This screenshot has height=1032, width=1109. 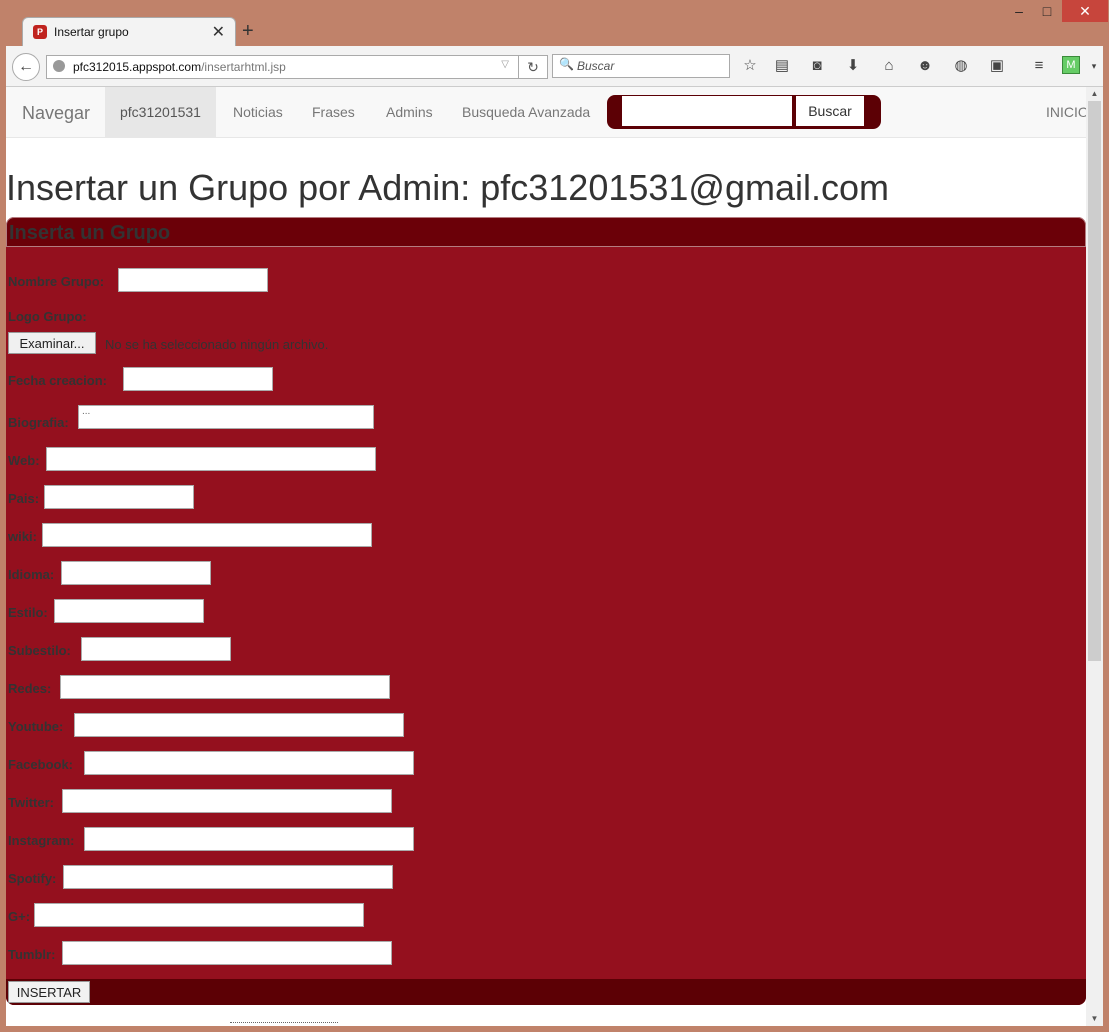 I want to click on url-bar: pfc312015.appspot.com/insertarhtml.jsp ▽, so click(x=283, y=67).